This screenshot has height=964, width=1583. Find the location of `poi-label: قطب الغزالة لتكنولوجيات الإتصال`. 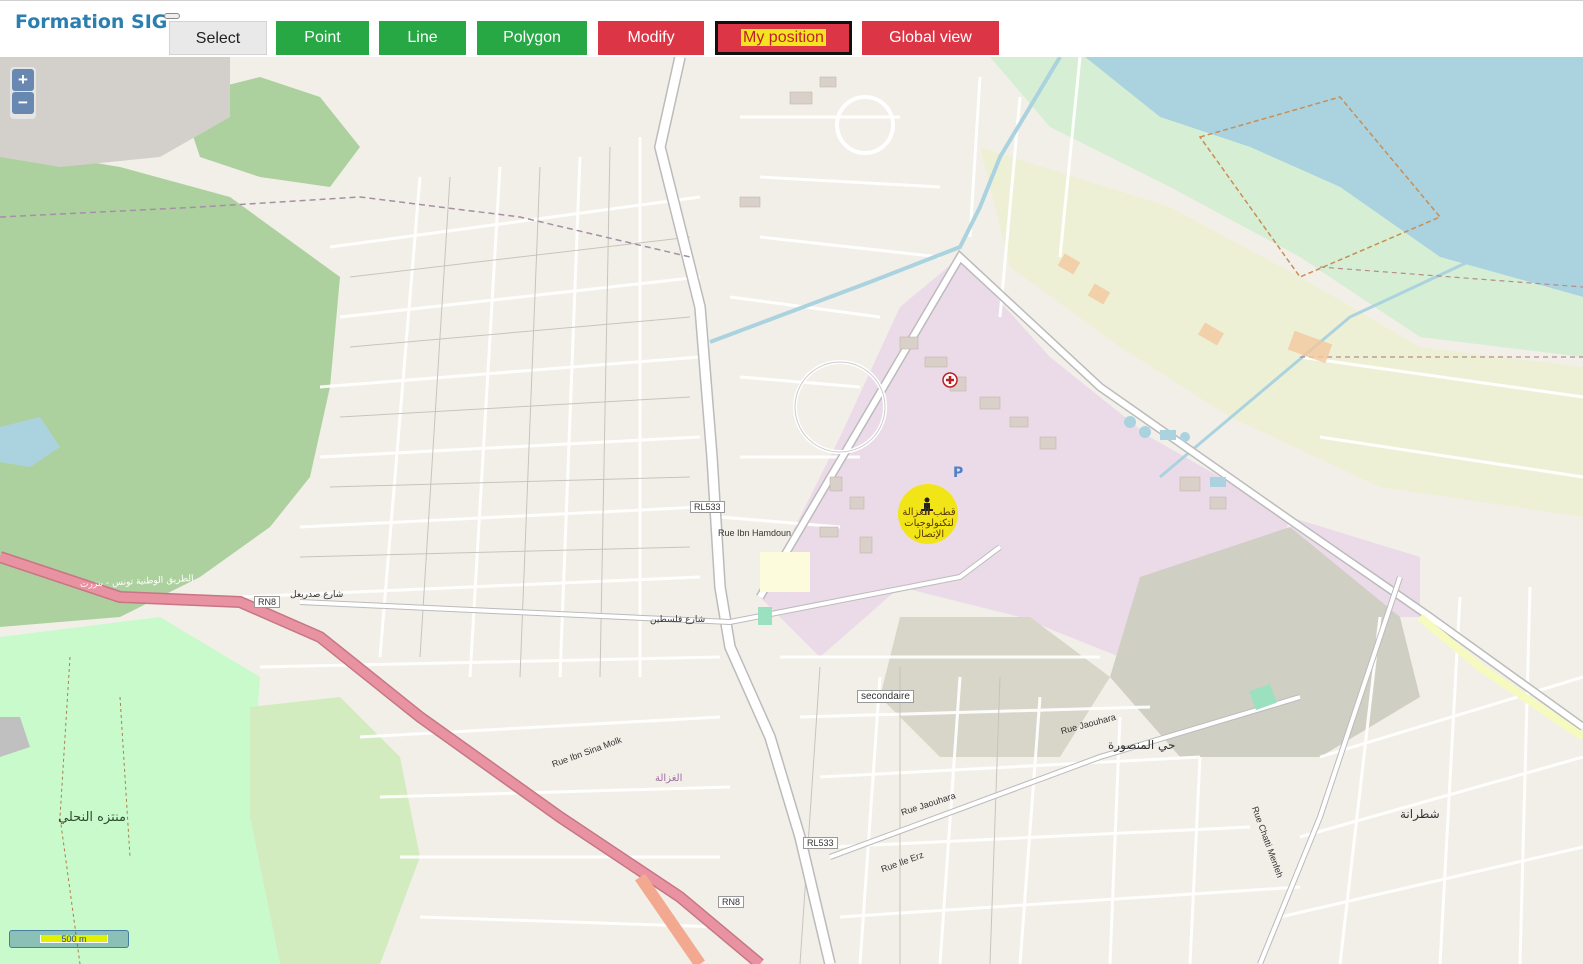

poi-label: قطب الغزالة لتكنولوجيات الإتصال is located at coordinates (929, 523).